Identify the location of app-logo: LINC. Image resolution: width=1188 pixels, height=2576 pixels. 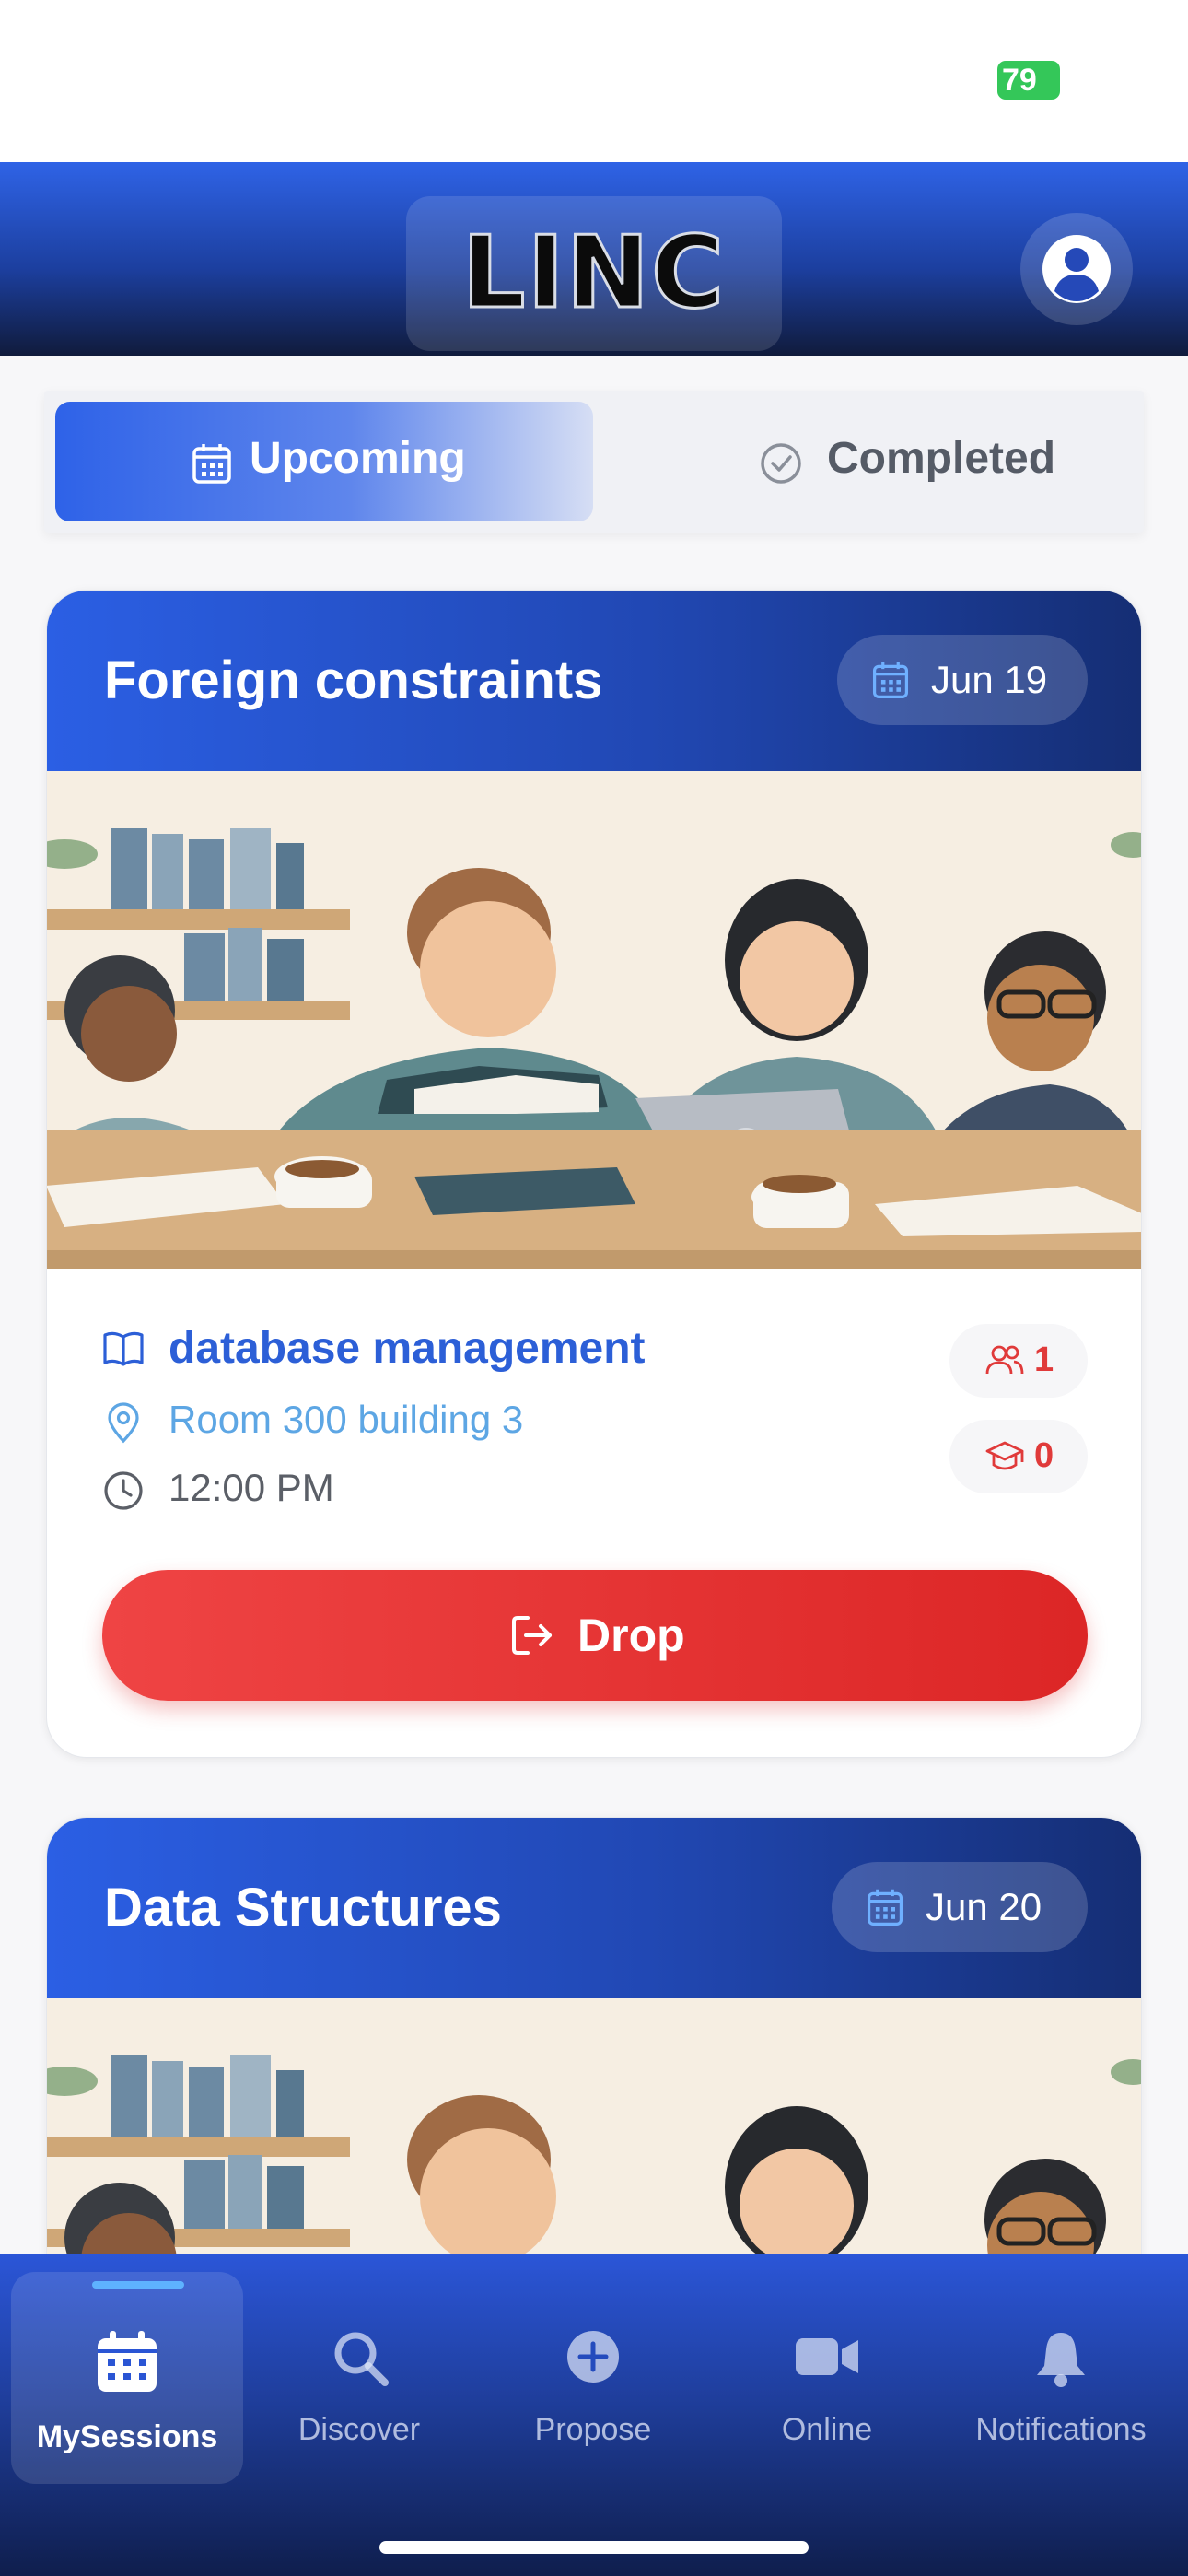
(594, 273).